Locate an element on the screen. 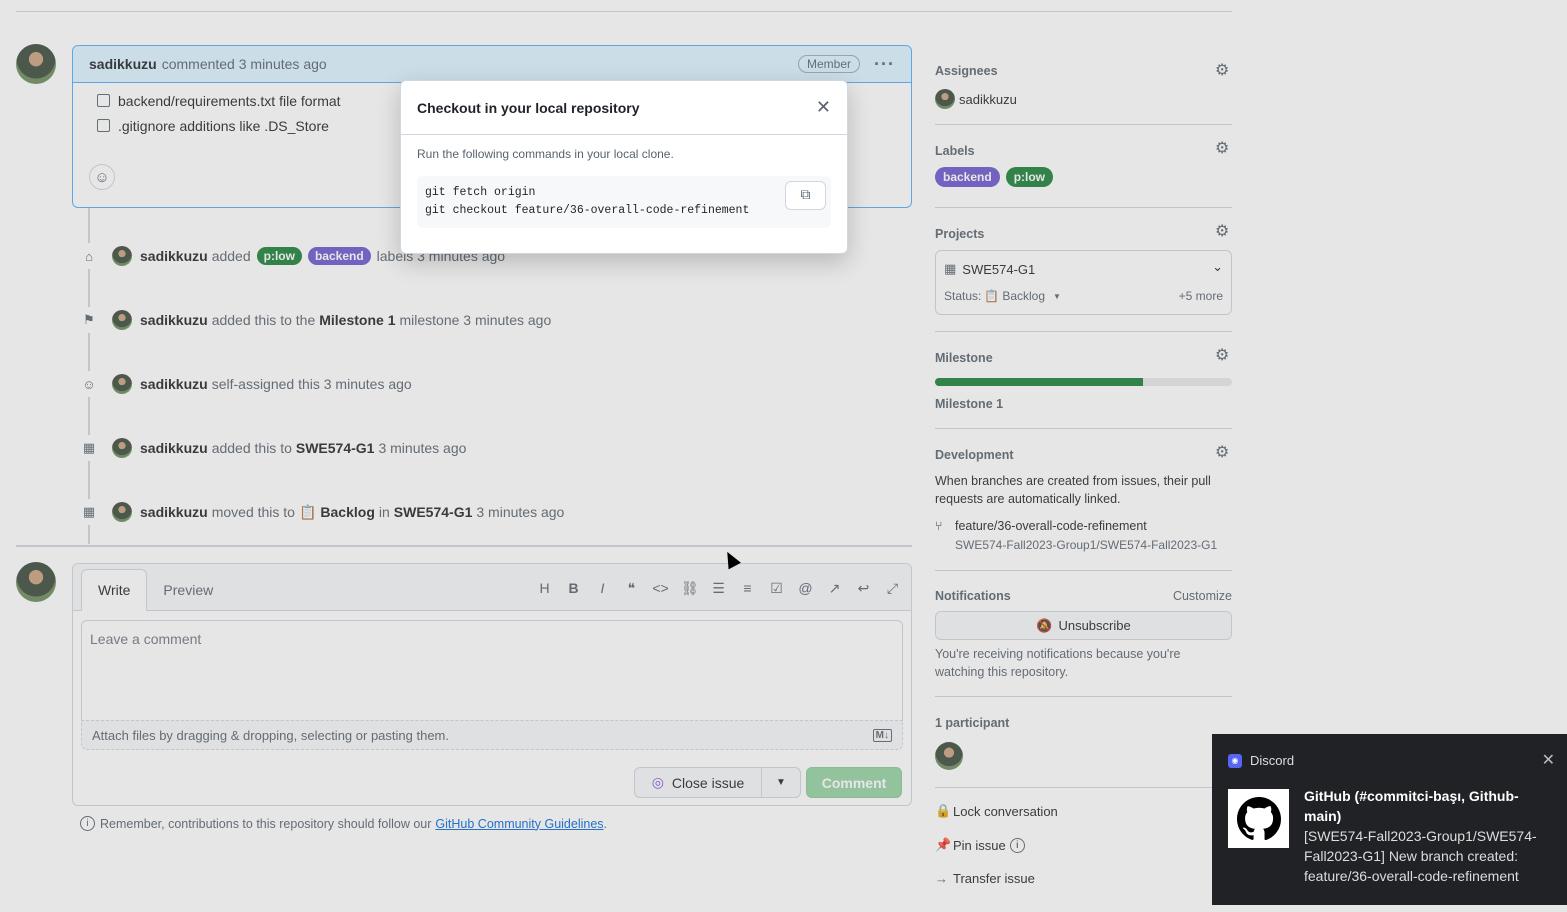 The width and height of the screenshot is (1567, 912). branch-link: ⑂ feature/36-overall-code-refinement is located at coordinates (1041, 526).